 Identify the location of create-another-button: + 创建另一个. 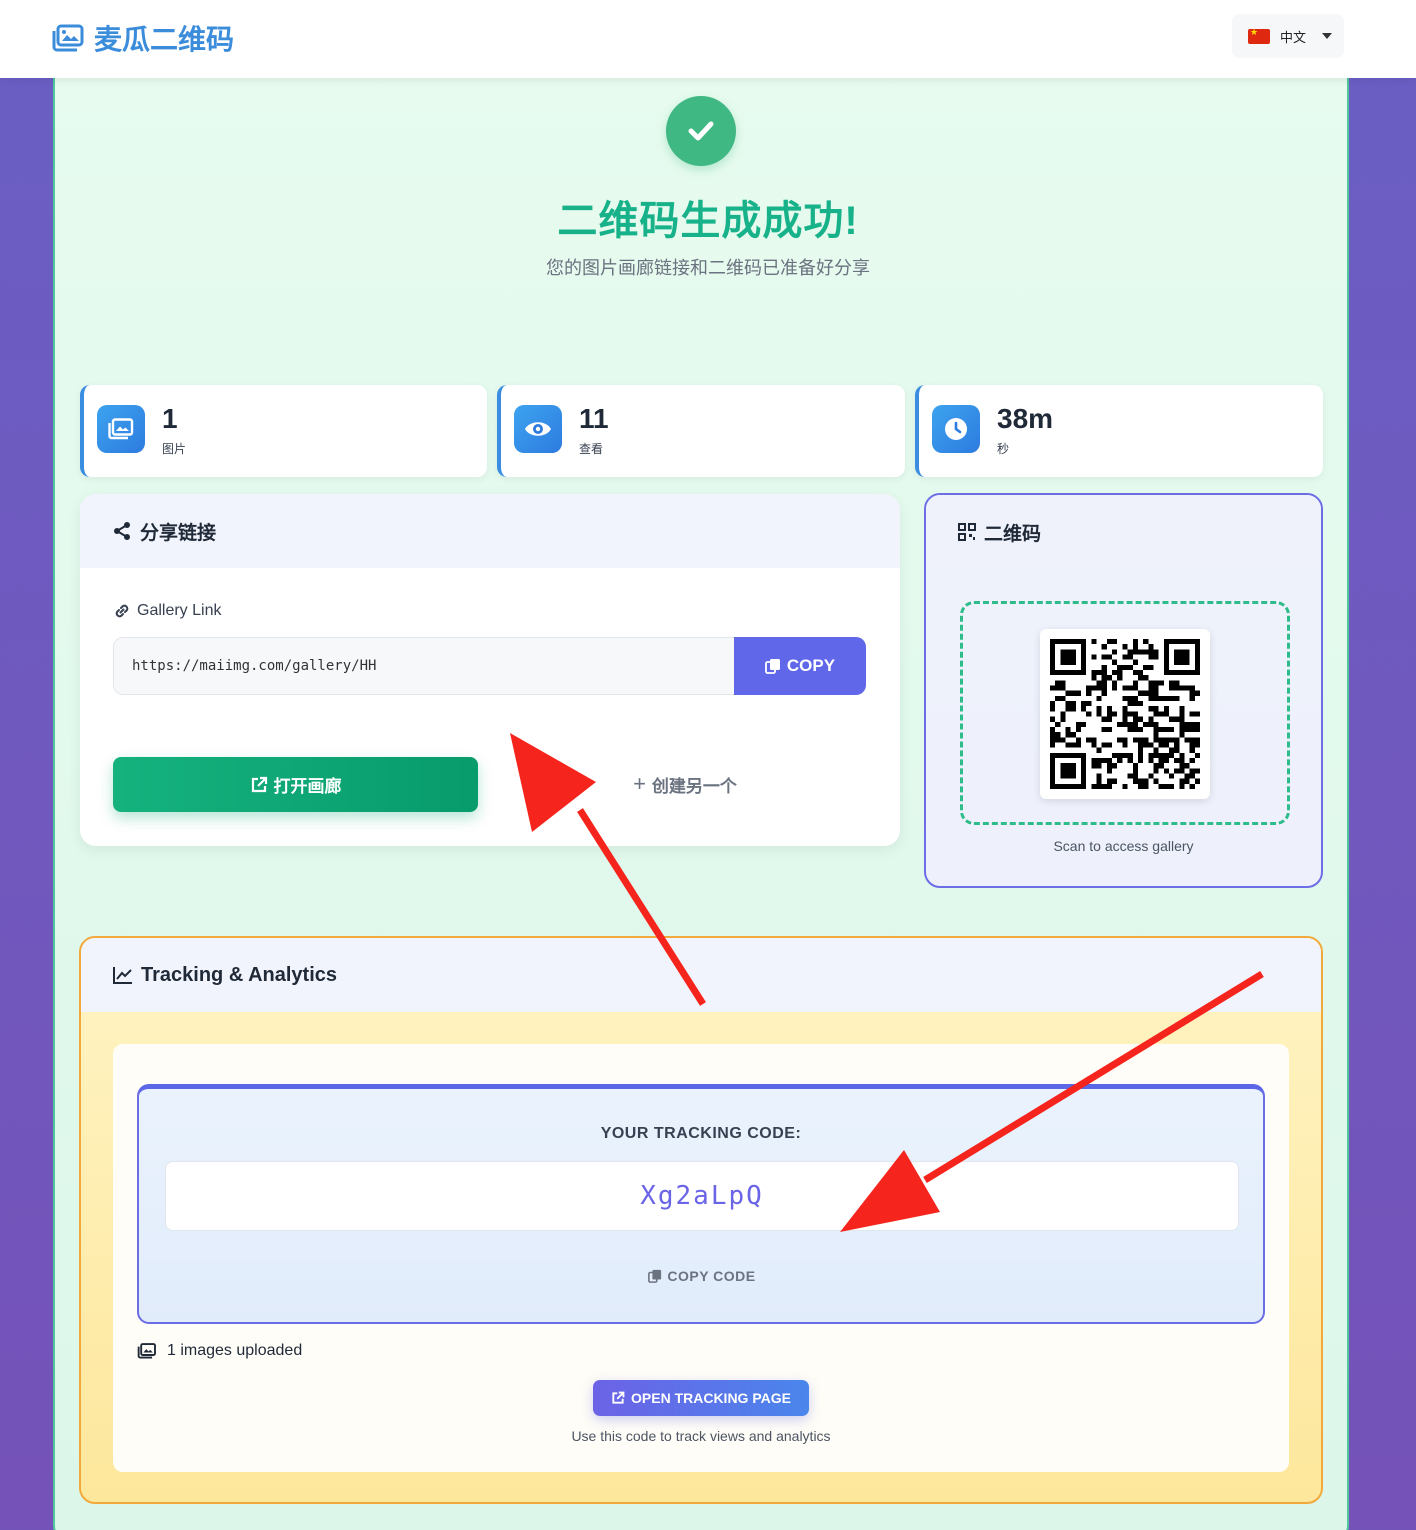
(685, 784).